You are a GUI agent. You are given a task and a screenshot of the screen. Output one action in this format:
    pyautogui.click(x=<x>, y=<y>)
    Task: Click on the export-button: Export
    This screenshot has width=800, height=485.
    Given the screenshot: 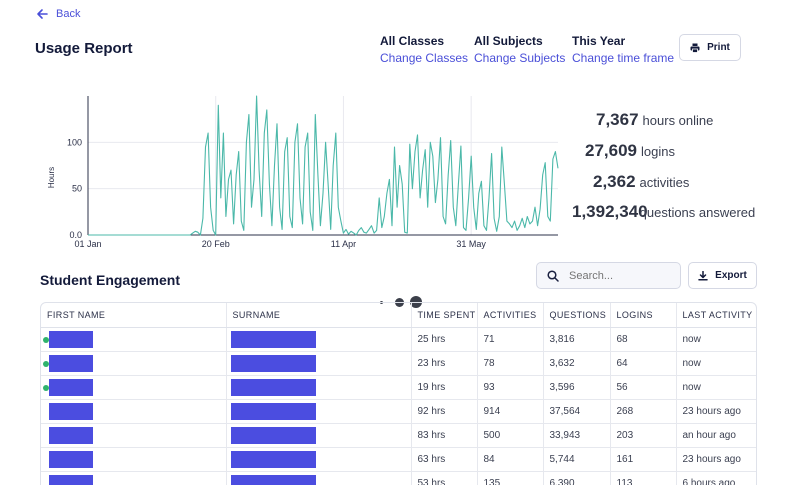 What is the action you would take?
    pyautogui.click(x=722, y=275)
    